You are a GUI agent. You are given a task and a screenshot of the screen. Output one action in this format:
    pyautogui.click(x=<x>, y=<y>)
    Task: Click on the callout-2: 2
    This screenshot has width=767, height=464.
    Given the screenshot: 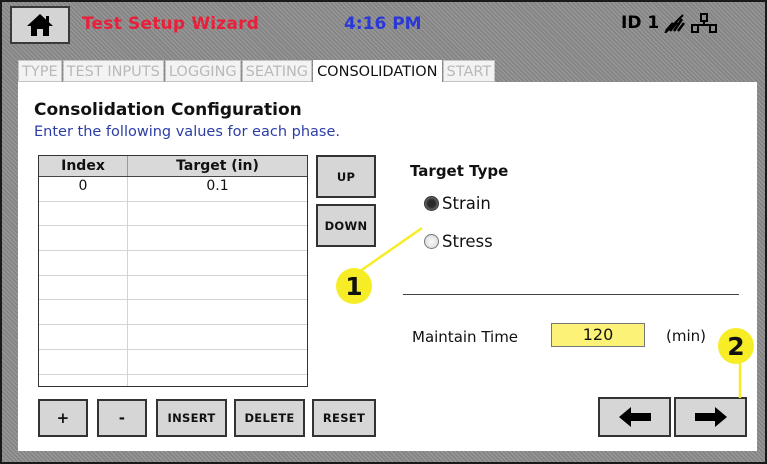 What is the action you would take?
    pyautogui.click(x=736, y=346)
    